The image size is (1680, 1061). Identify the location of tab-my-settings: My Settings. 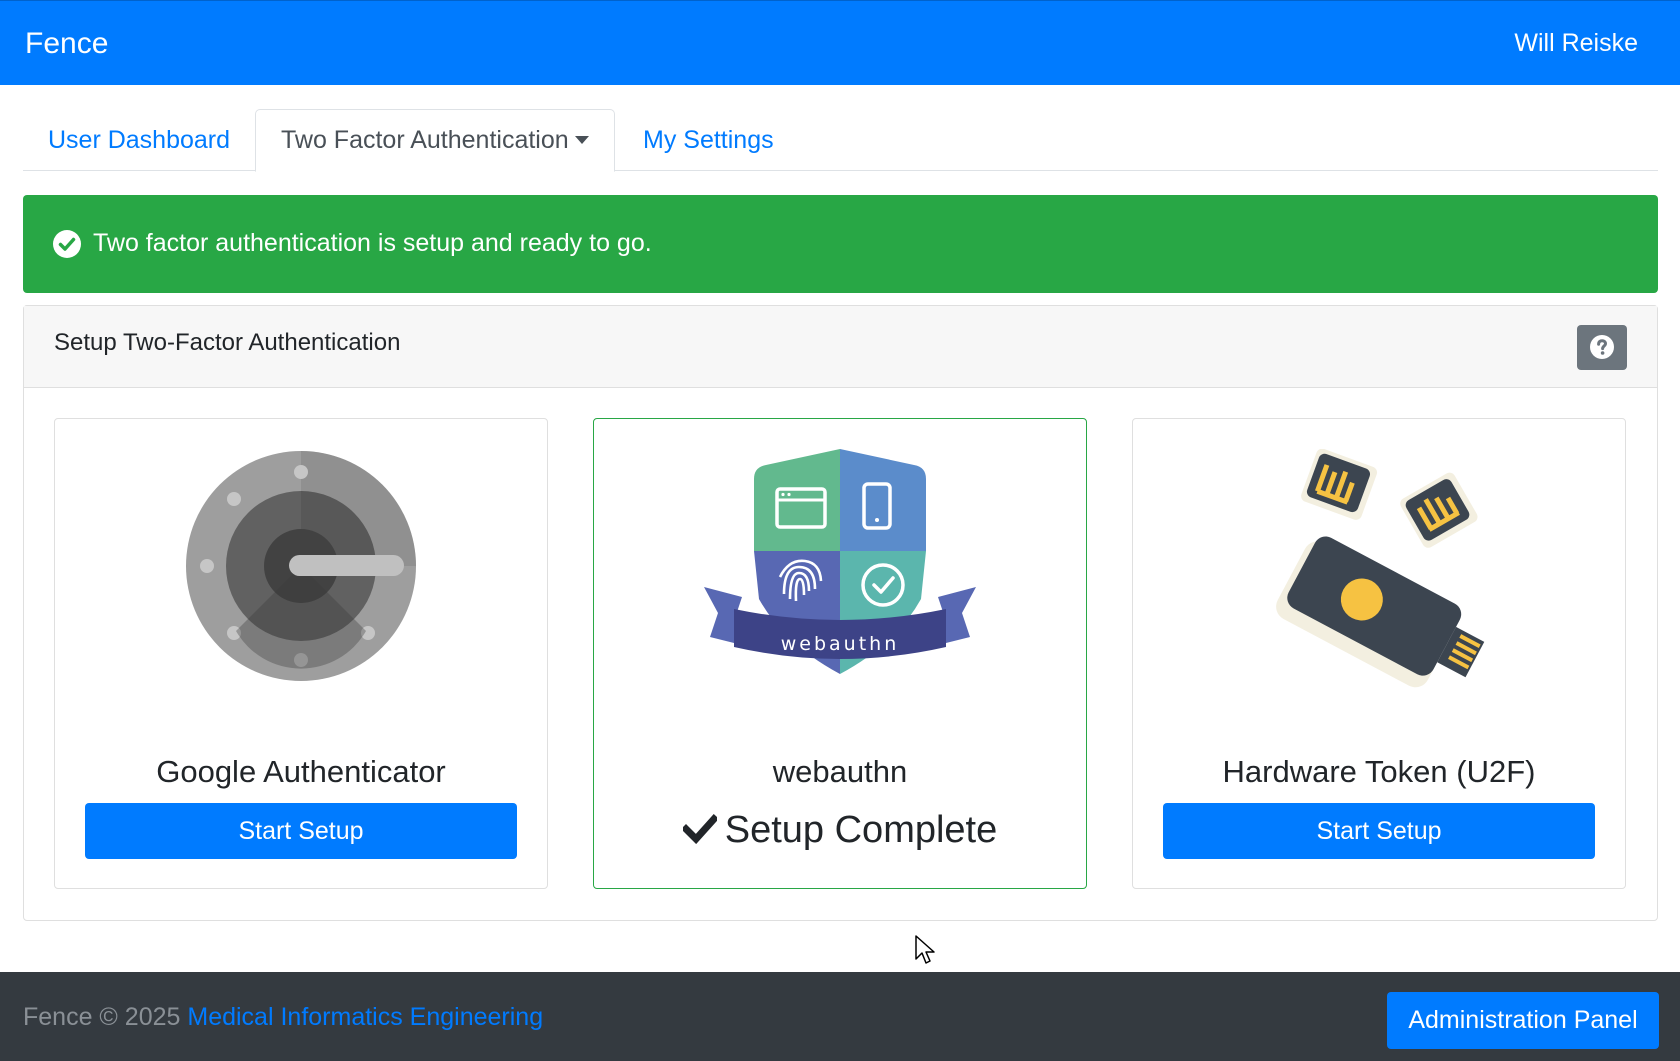
(708, 140).